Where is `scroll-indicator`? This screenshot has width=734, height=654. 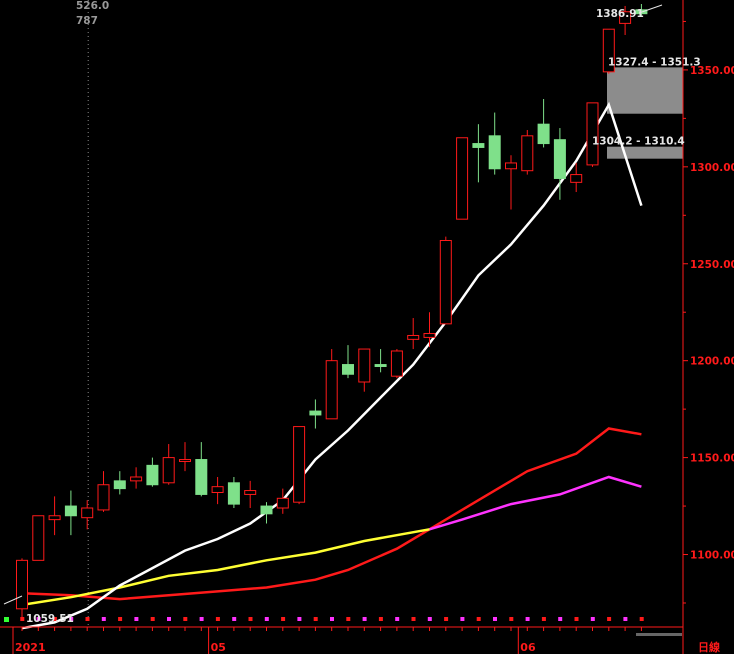
scroll-indicator is located at coordinates (659, 634).